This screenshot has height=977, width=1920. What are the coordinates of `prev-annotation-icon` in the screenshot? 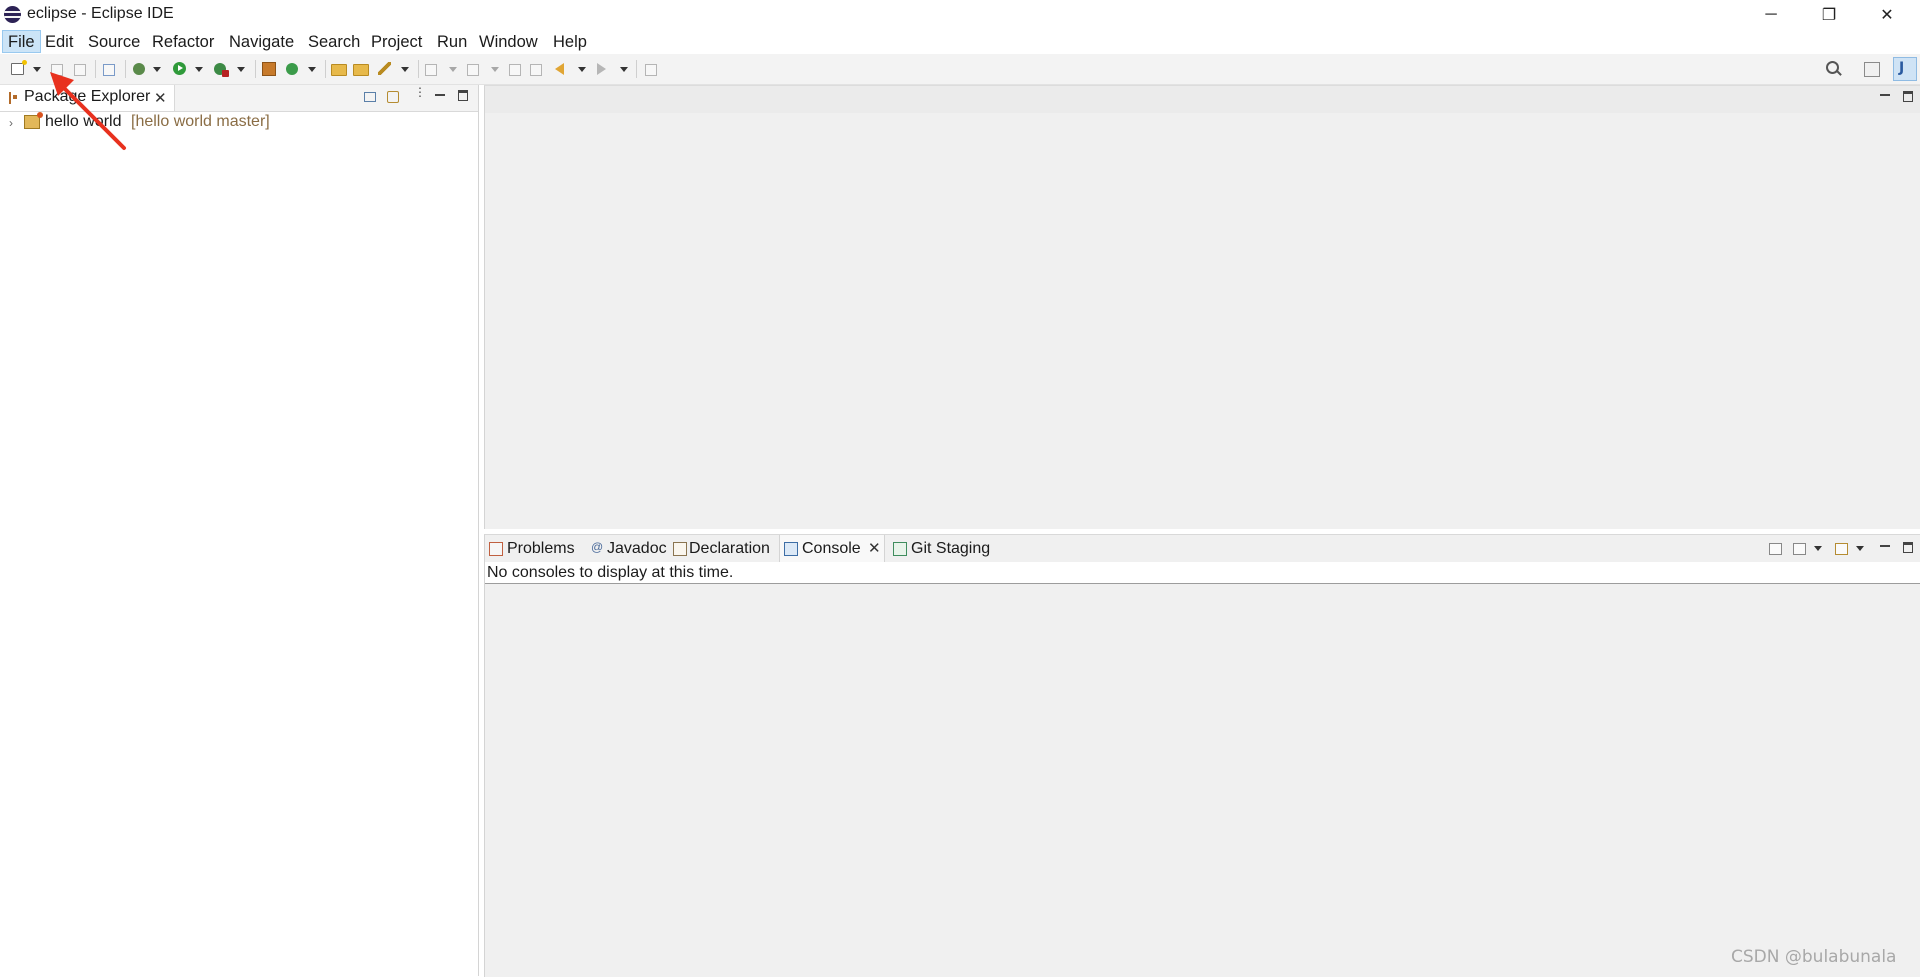 It's located at (473, 70).